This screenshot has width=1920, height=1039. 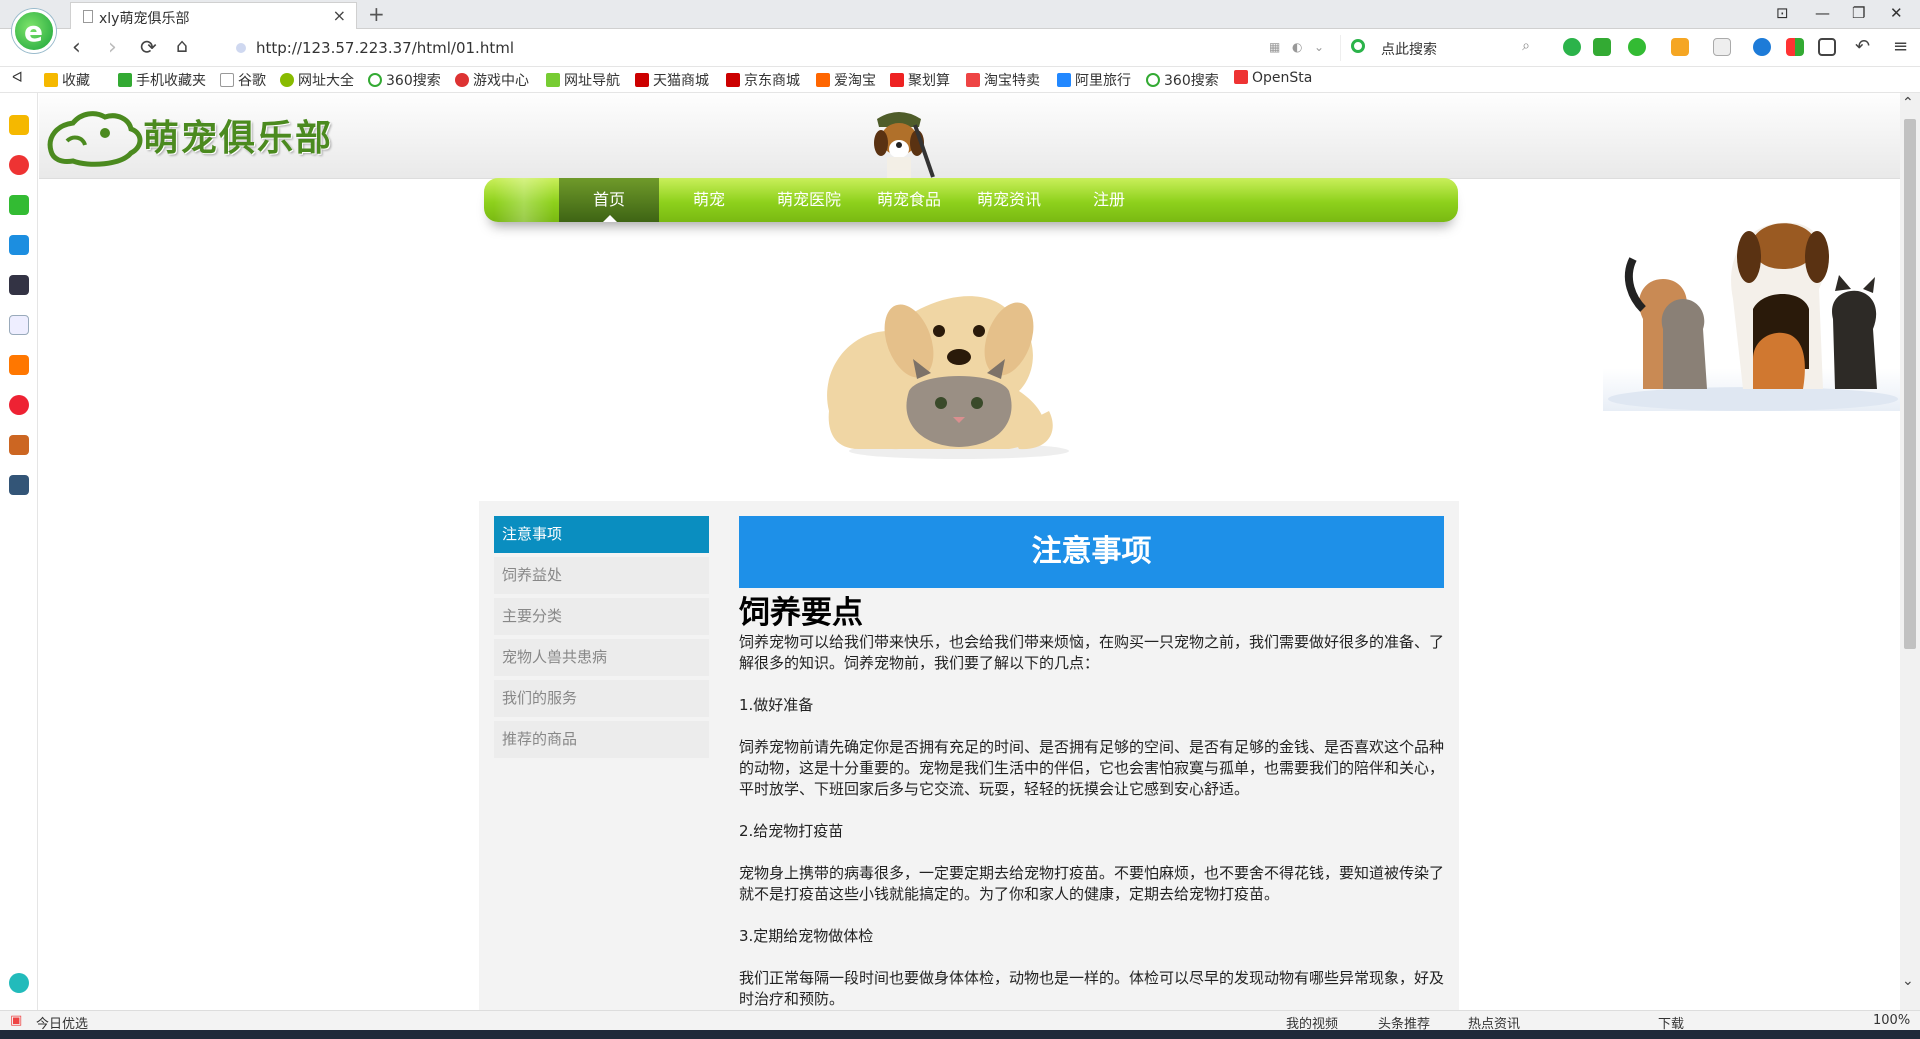 What do you see at coordinates (19, 165) in the screenshot?
I see `weibo-icon` at bounding box center [19, 165].